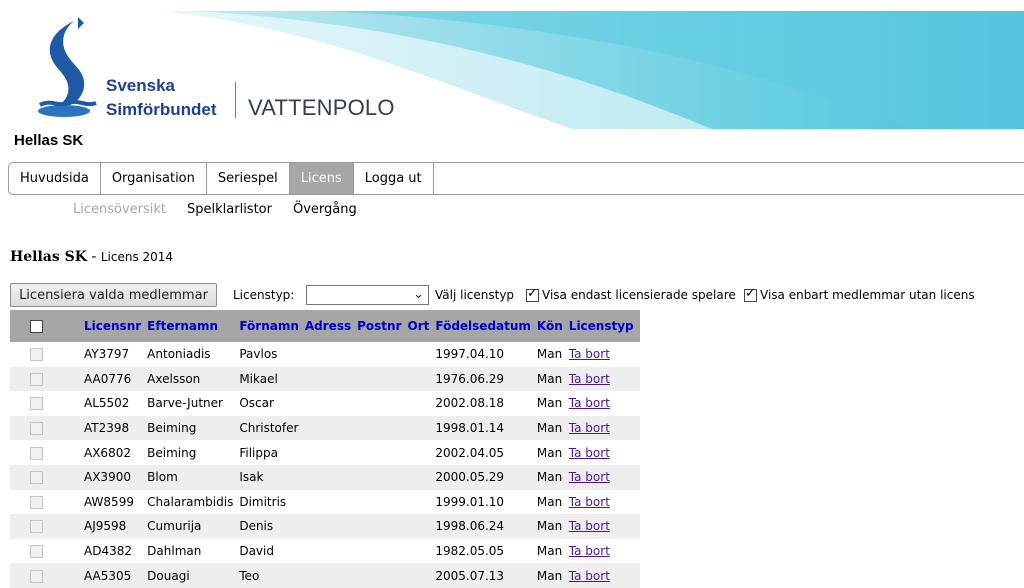  I want to click on subnav-item-licensoversikt: Licensöversikt, so click(119, 209).